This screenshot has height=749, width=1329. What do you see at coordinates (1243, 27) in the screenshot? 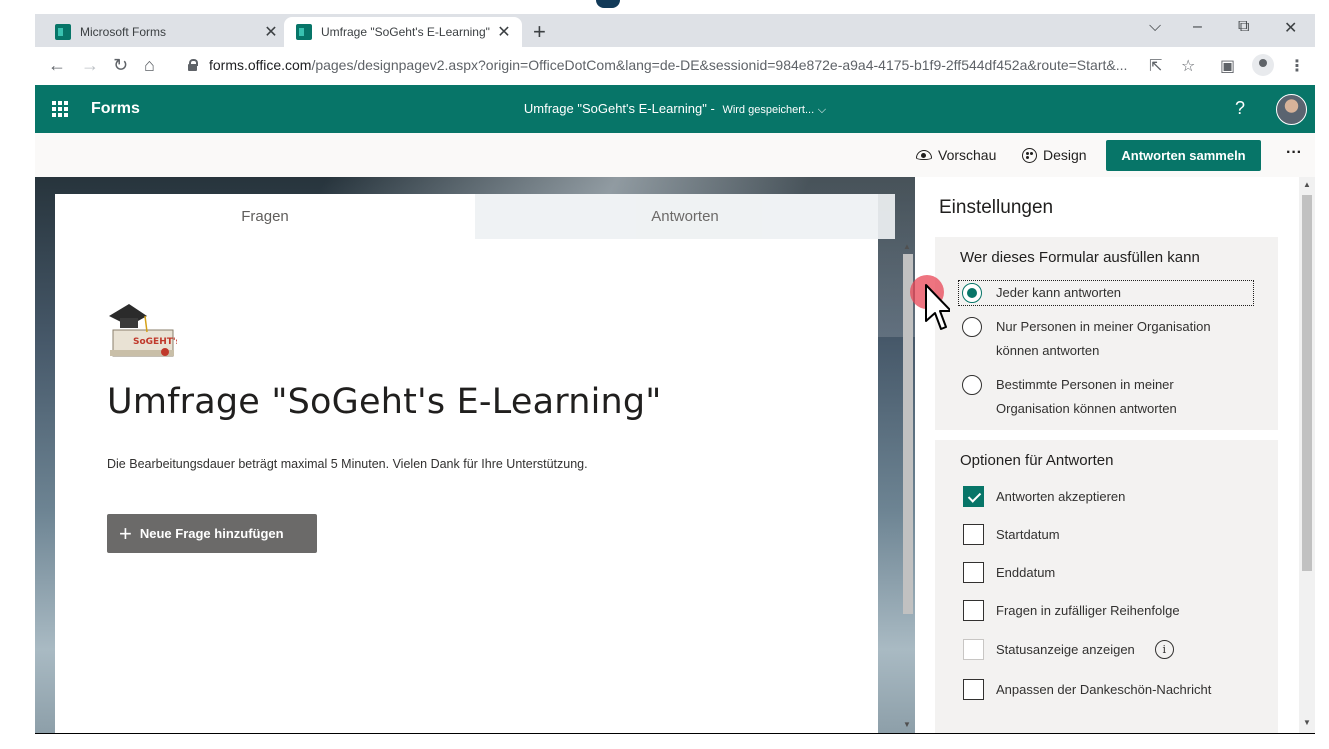
I see `restore-window-button: ⧉` at bounding box center [1243, 27].